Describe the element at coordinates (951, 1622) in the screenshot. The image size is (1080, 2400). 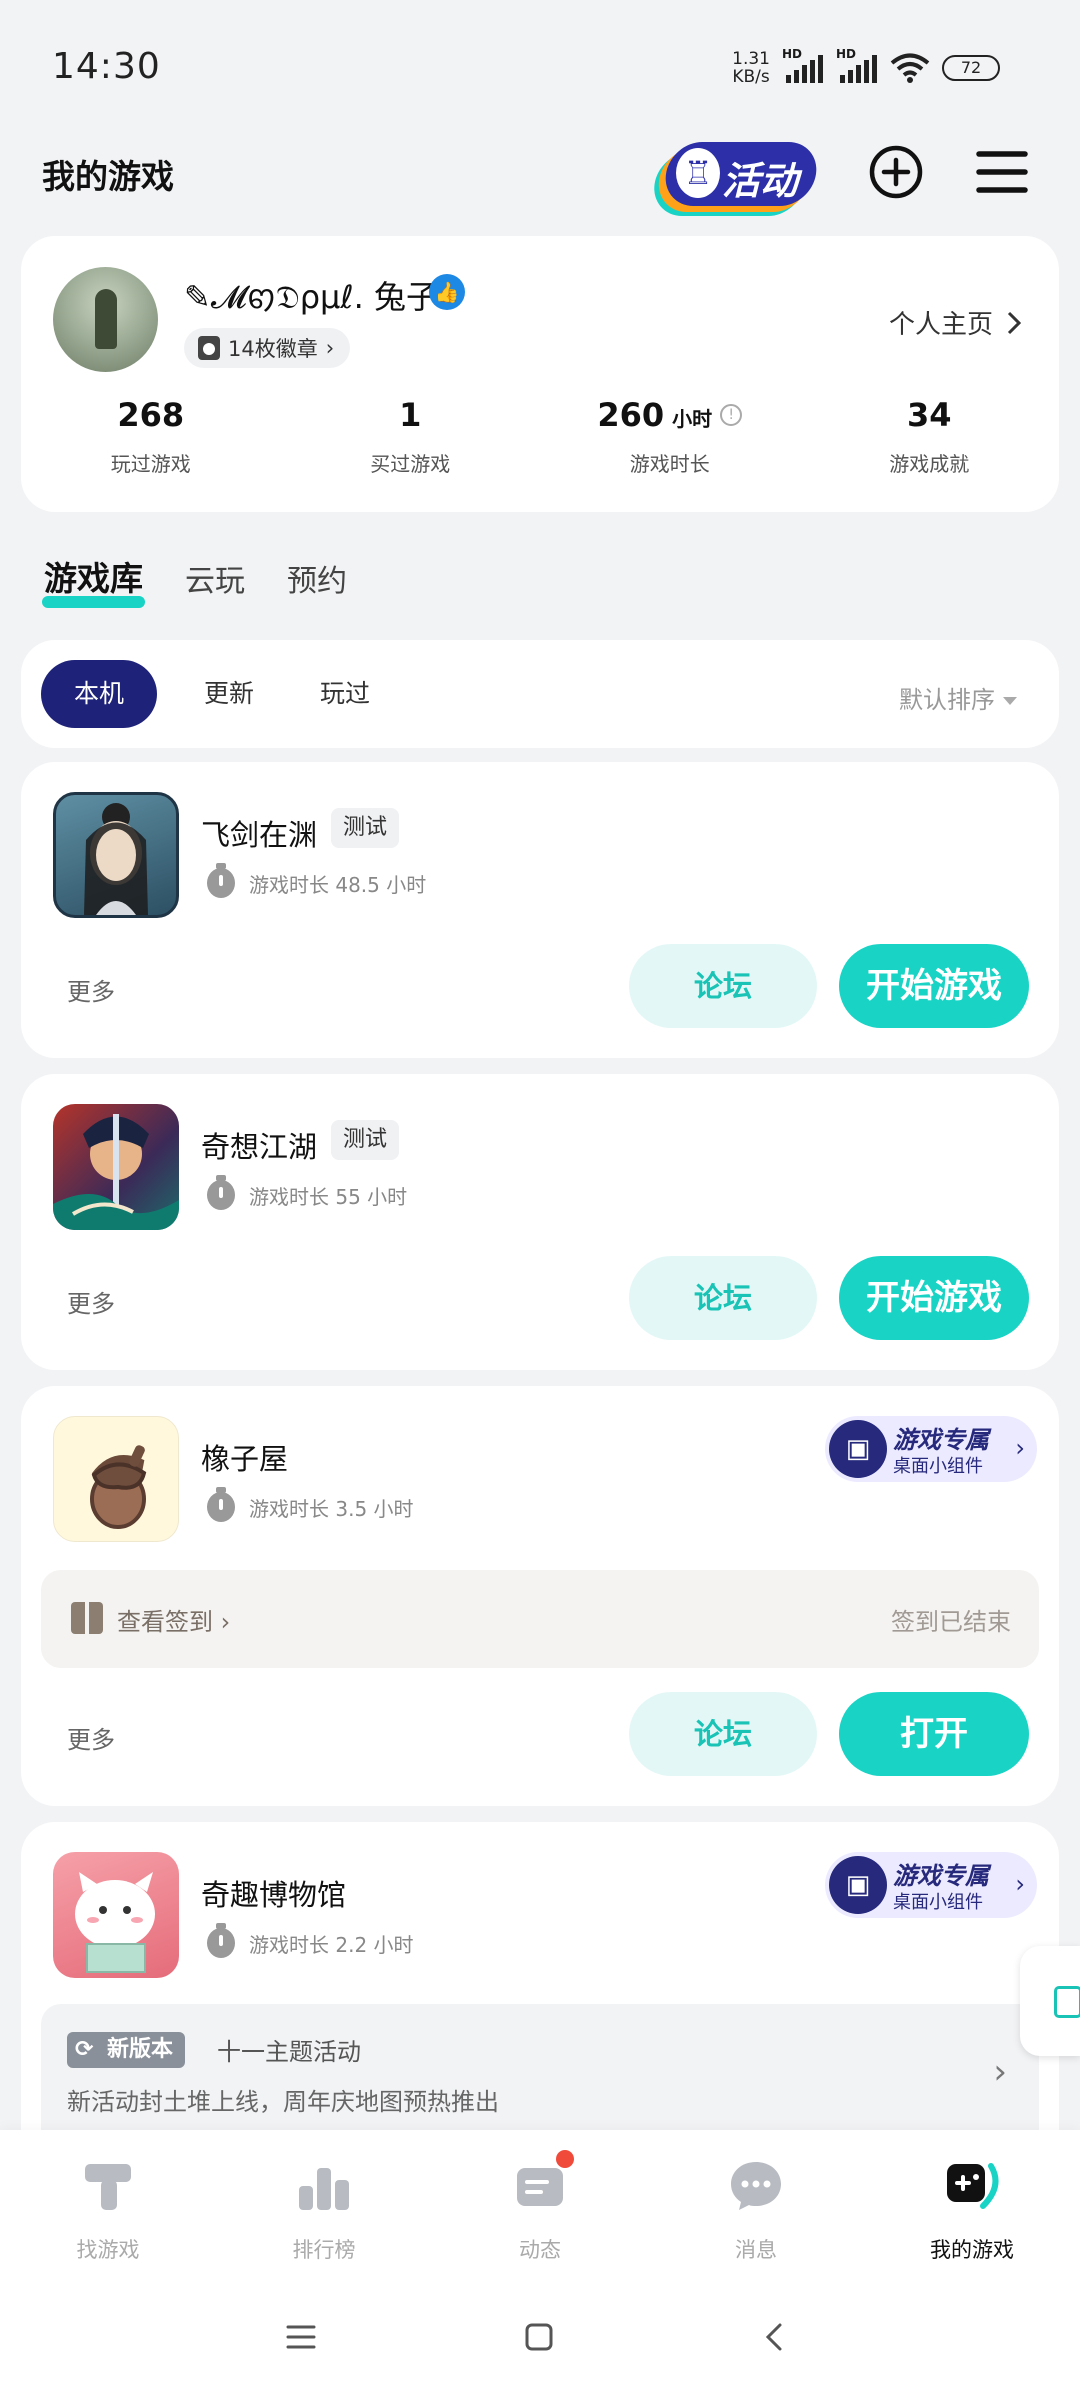
I see `checkin-status: 签到已结束` at that location.